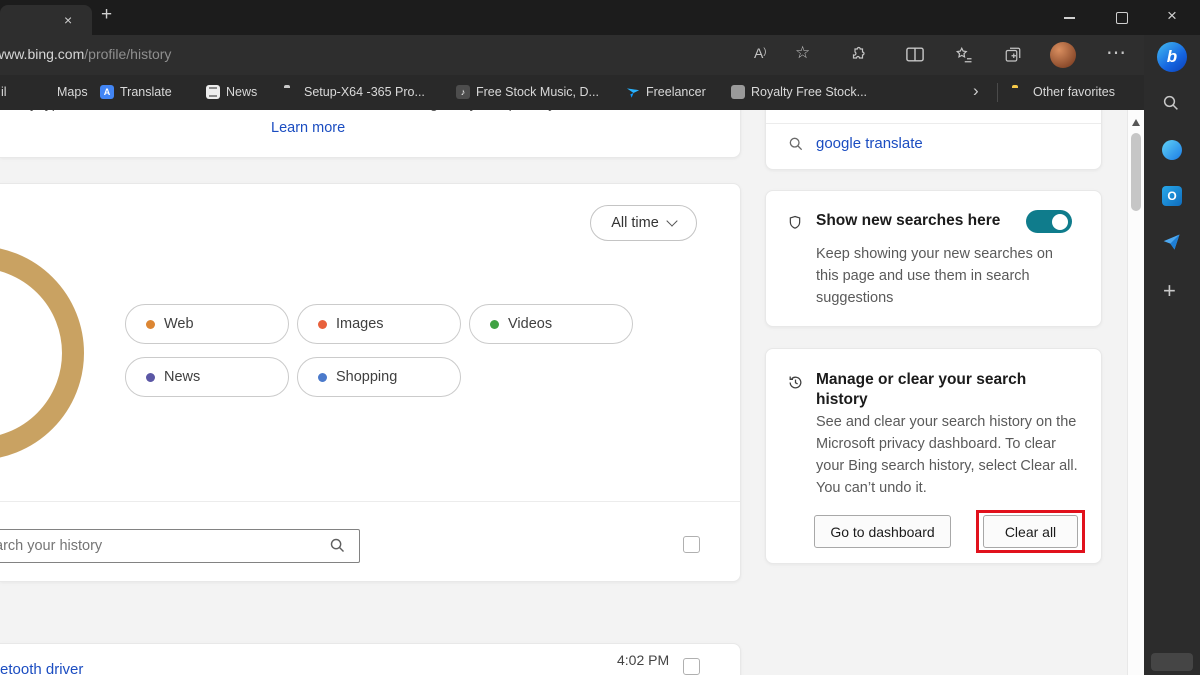 The image size is (1200, 675). Describe the element at coordinates (370, 501) in the screenshot. I see `section-divider` at that location.